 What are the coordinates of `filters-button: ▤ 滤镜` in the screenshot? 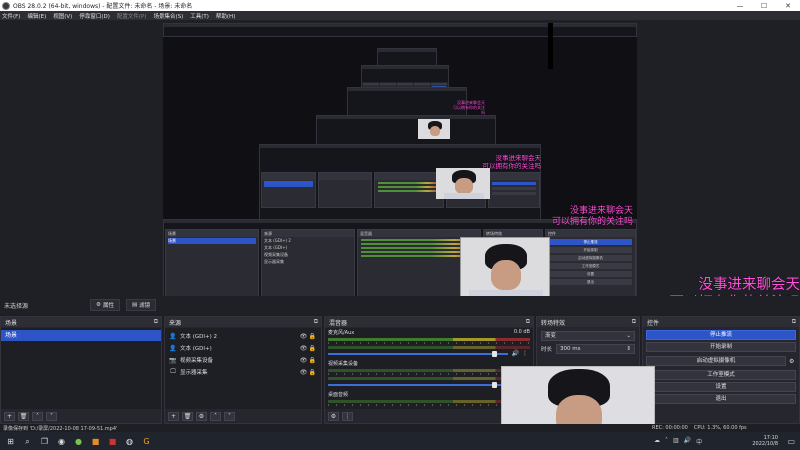 It's located at (141, 305).